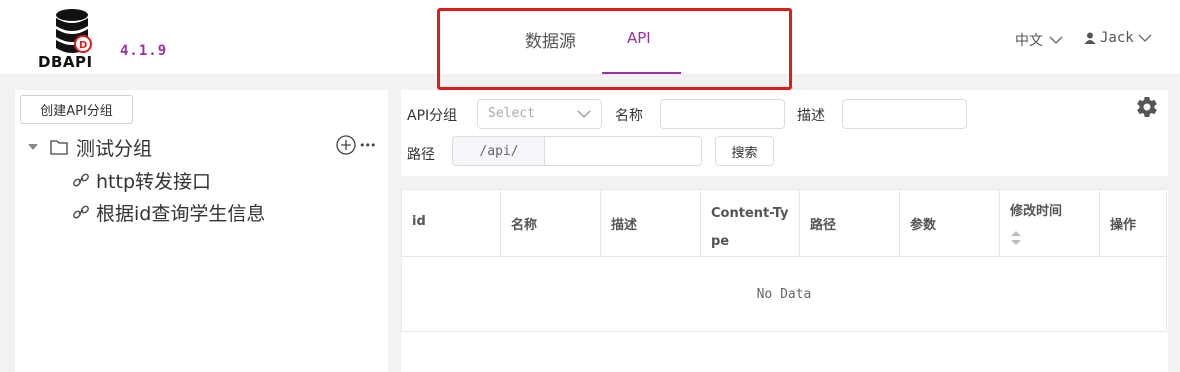  What do you see at coordinates (811, 116) in the screenshot?
I see `description-label: 描述` at bounding box center [811, 116].